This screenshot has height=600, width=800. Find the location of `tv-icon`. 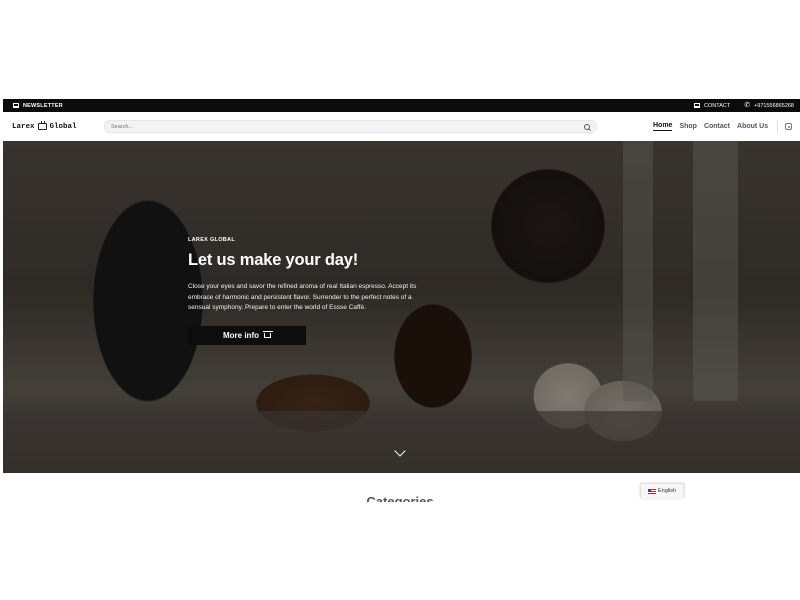

tv-icon is located at coordinates (42, 126).